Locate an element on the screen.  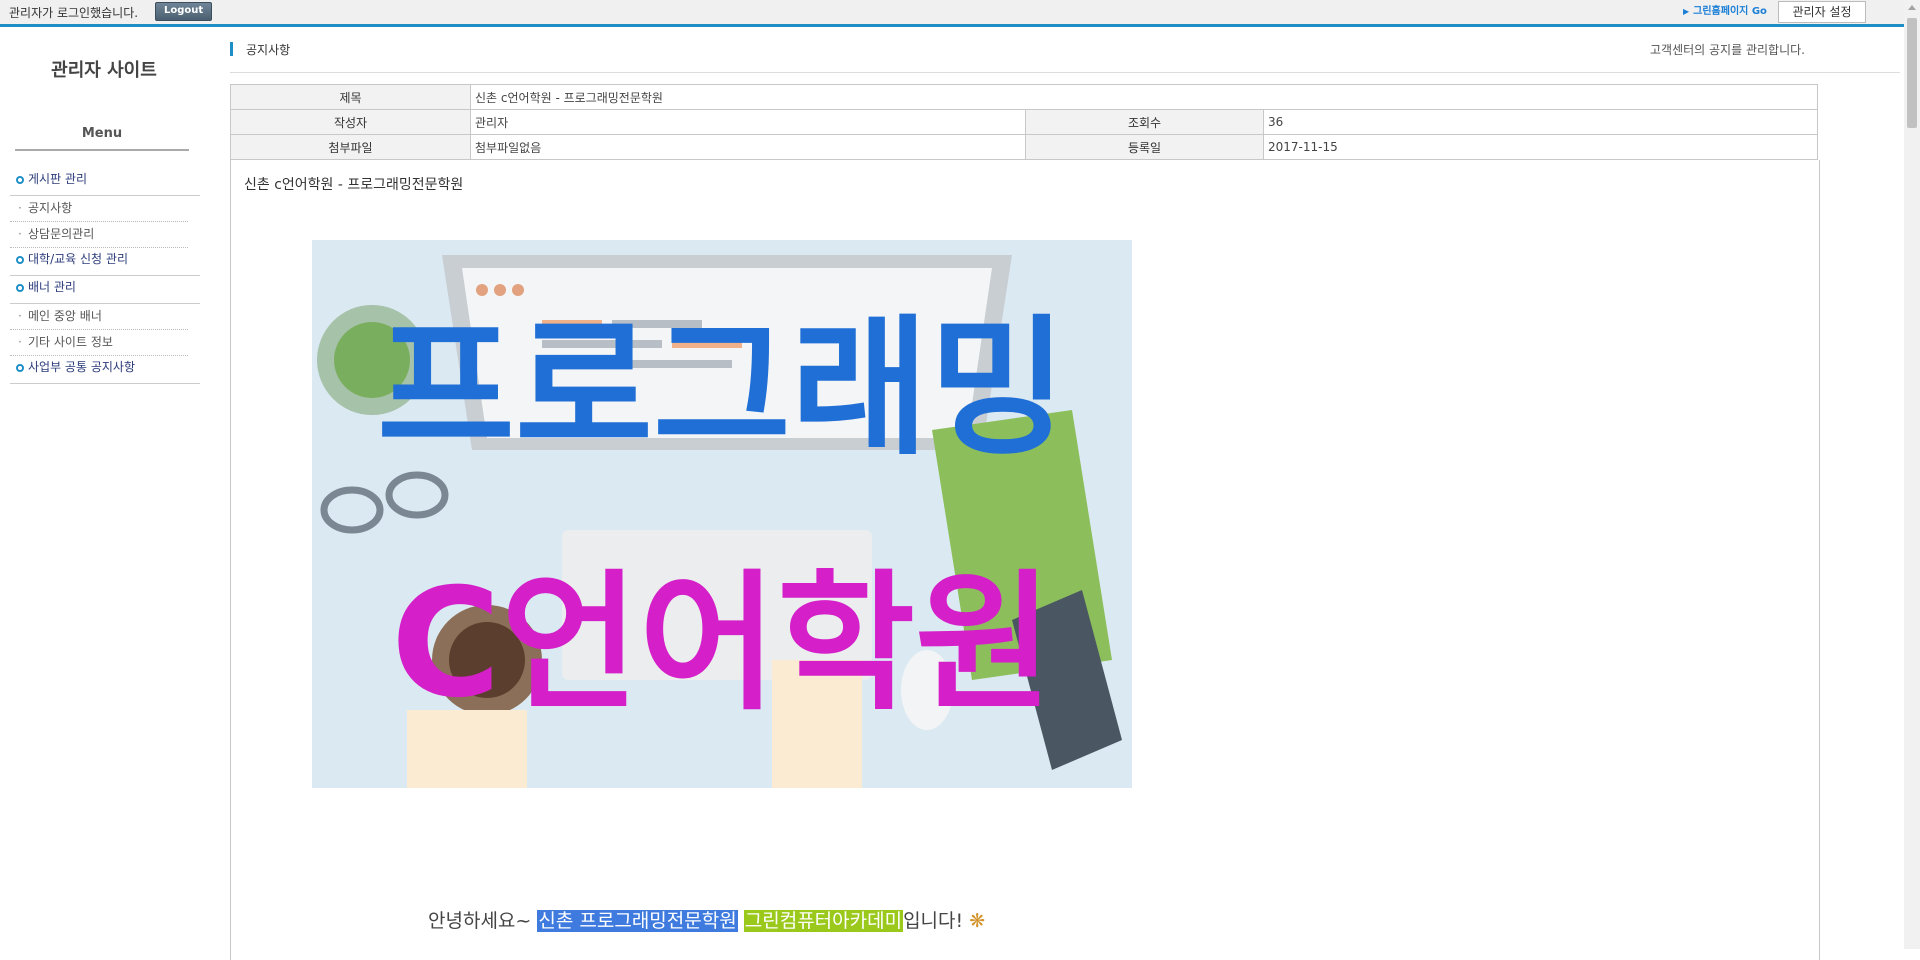
date-label: 등록일 is located at coordinates (1144, 147).